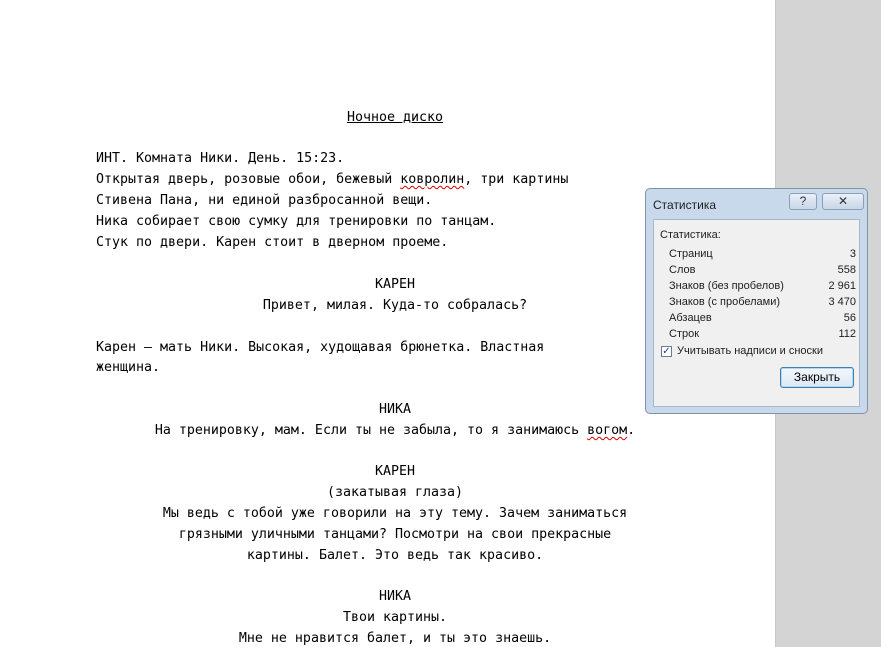 Image resolution: width=881 pixels, height=647 pixels. Describe the element at coordinates (726, 286) in the screenshot. I see `stat-label: Знаков (без пробелов)` at that location.